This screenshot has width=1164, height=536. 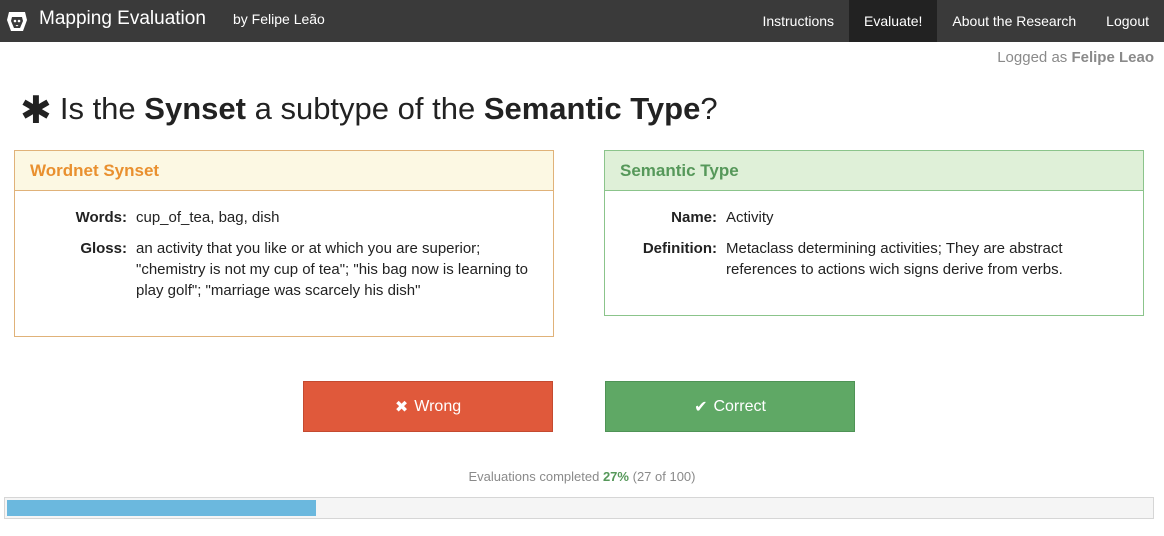 I want to click on nav-item-logout: Logout, so click(x=1127, y=21).